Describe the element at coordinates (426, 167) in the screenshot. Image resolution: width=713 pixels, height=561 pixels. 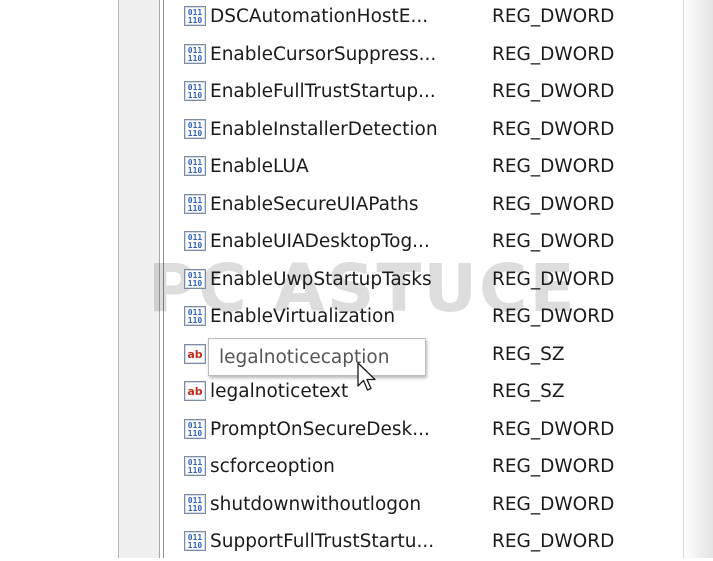
I see `value-row: 011 110 EnableLUA REG_DWORD` at that location.